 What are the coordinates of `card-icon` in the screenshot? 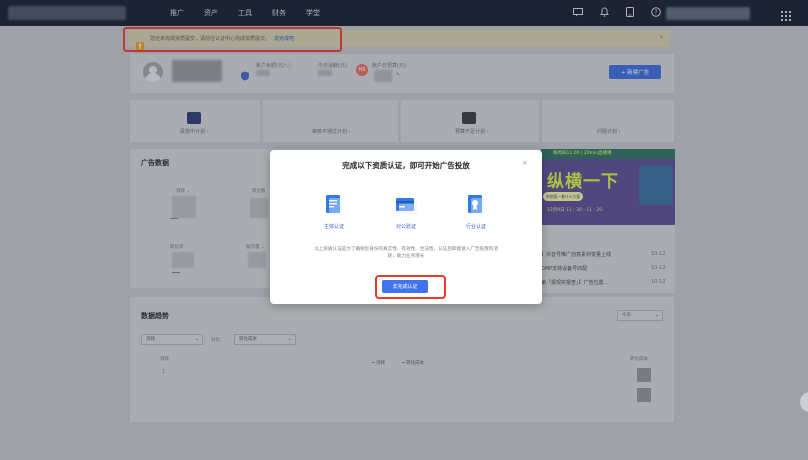 It's located at (406, 205).